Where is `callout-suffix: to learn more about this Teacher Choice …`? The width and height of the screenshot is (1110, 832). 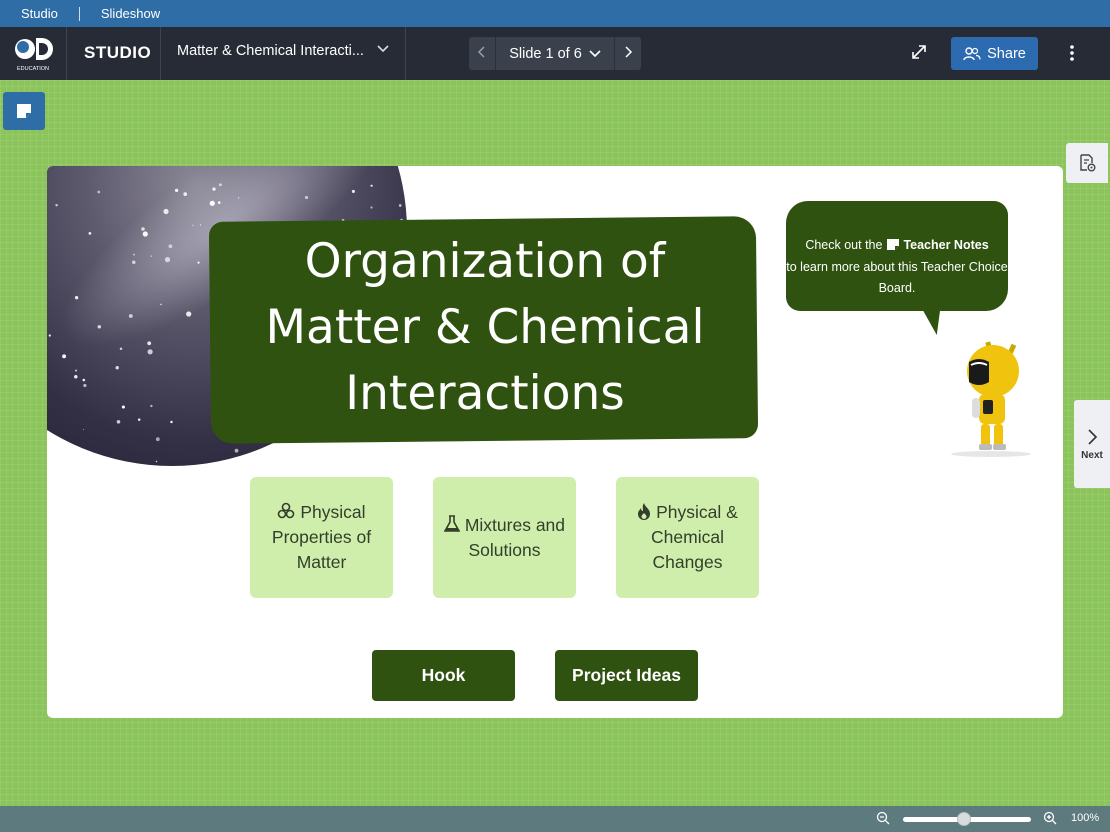 callout-suffix: to learn more about this Teacher Choice … is located at coordinates (897, 277).